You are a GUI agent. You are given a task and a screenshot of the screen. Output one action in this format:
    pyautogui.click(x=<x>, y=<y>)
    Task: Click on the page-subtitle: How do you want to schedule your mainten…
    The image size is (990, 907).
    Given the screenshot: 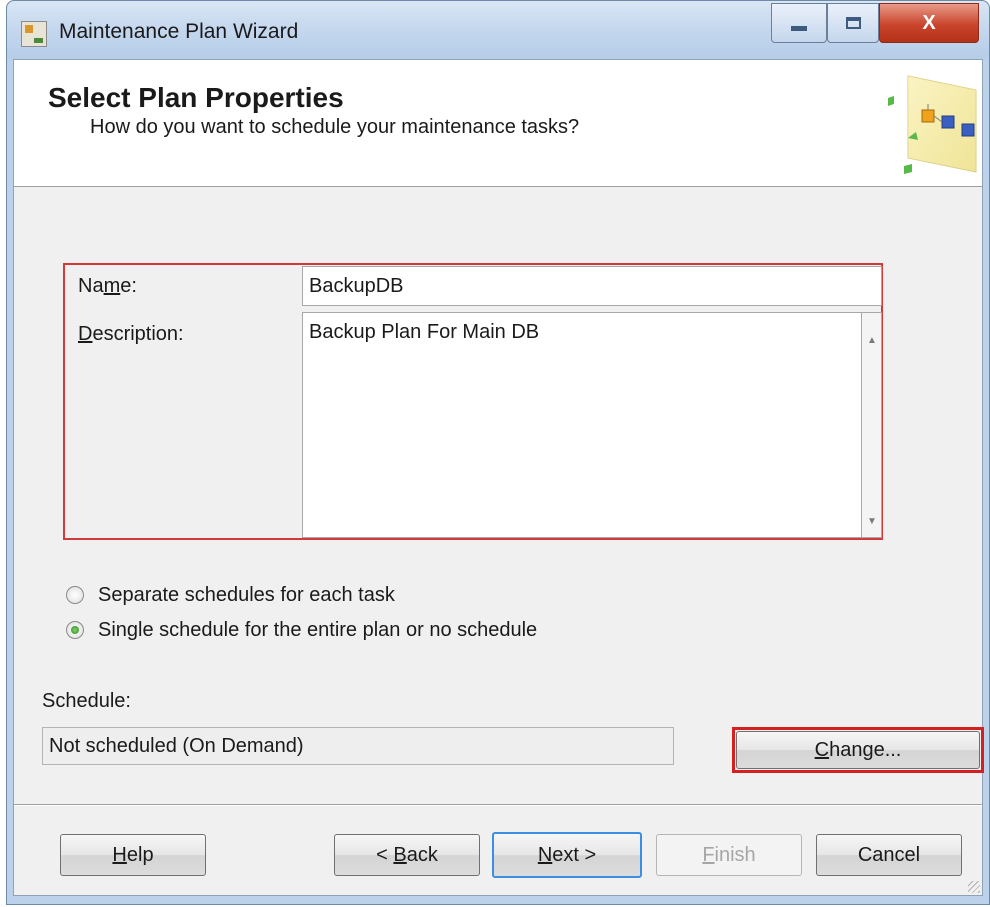 What is the action you would take?
    pyautogui.click(x=335, y=127)
    